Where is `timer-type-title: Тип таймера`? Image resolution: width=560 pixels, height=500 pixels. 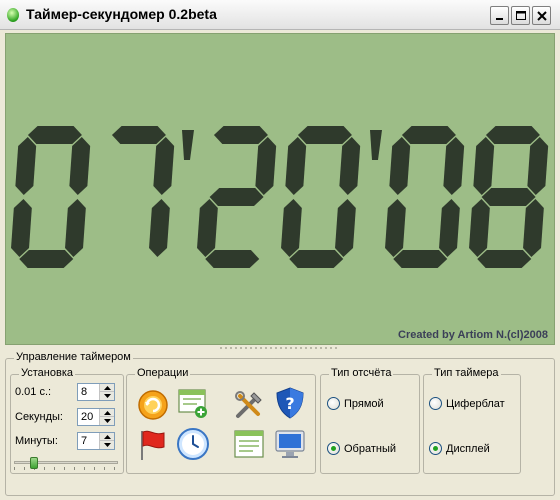
timer-type-title: Тип таймера is located at coordinates (466, 373).